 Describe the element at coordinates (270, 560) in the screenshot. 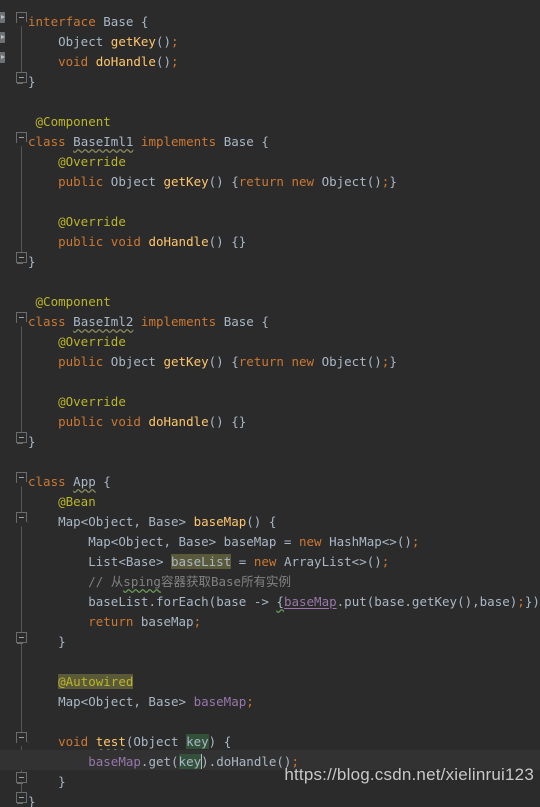

I see `code-line: List<Base> baseList = new ArrayList<>();` at that location.